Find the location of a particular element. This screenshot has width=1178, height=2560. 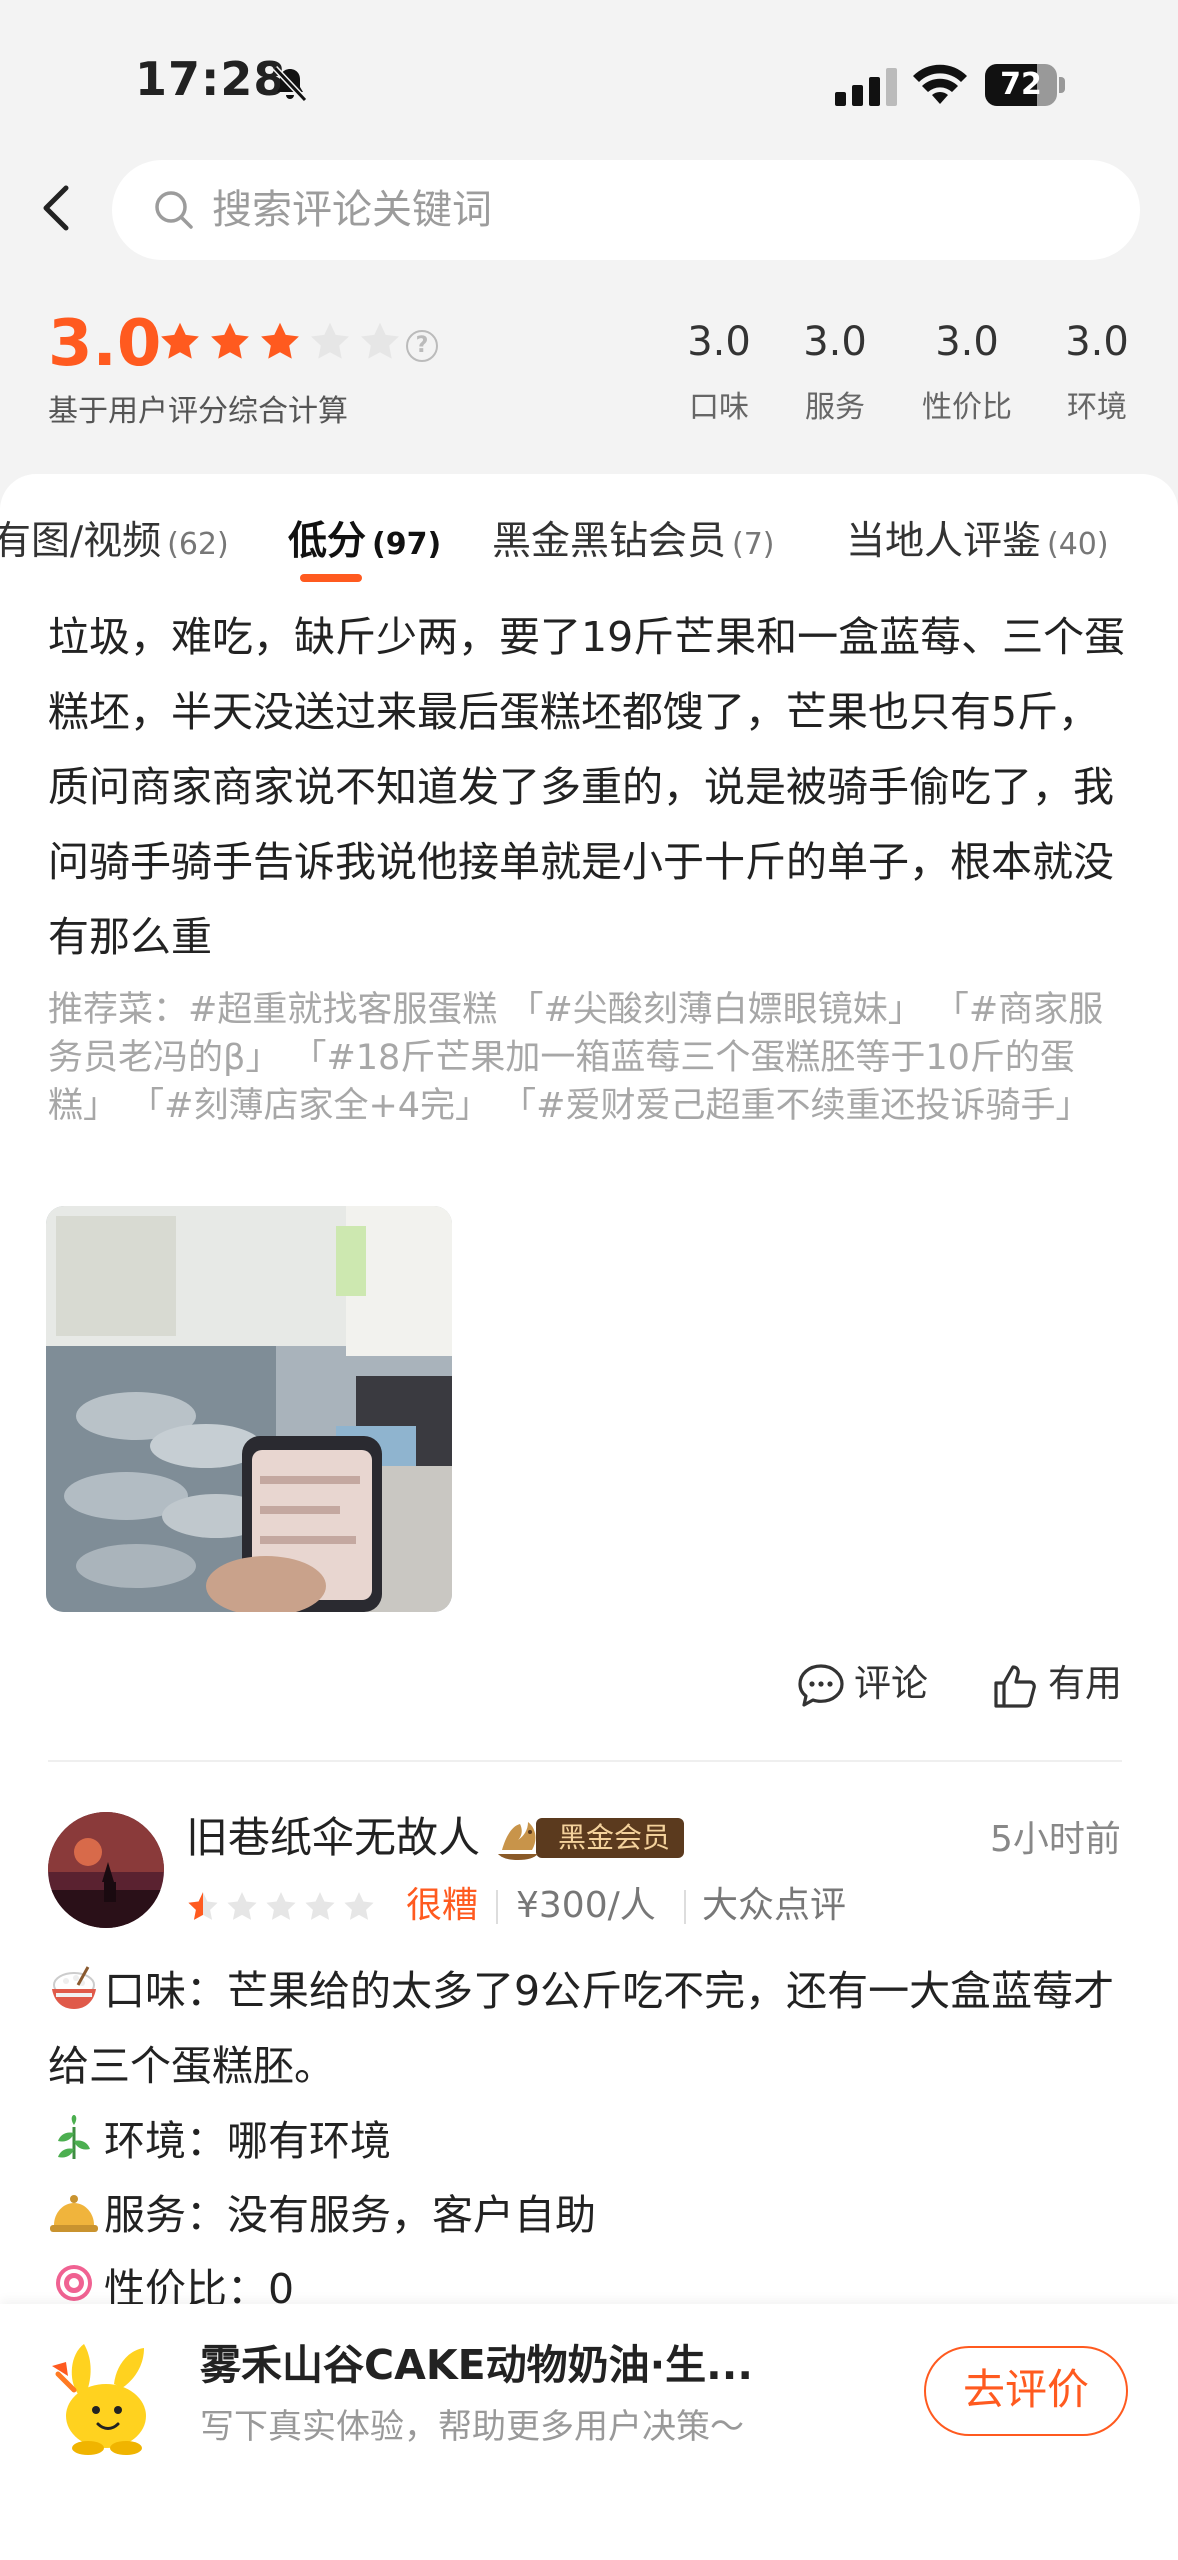

tab-black-gold-members: 黑金黑钻会员 (7) is located at coordinates (633, 543).